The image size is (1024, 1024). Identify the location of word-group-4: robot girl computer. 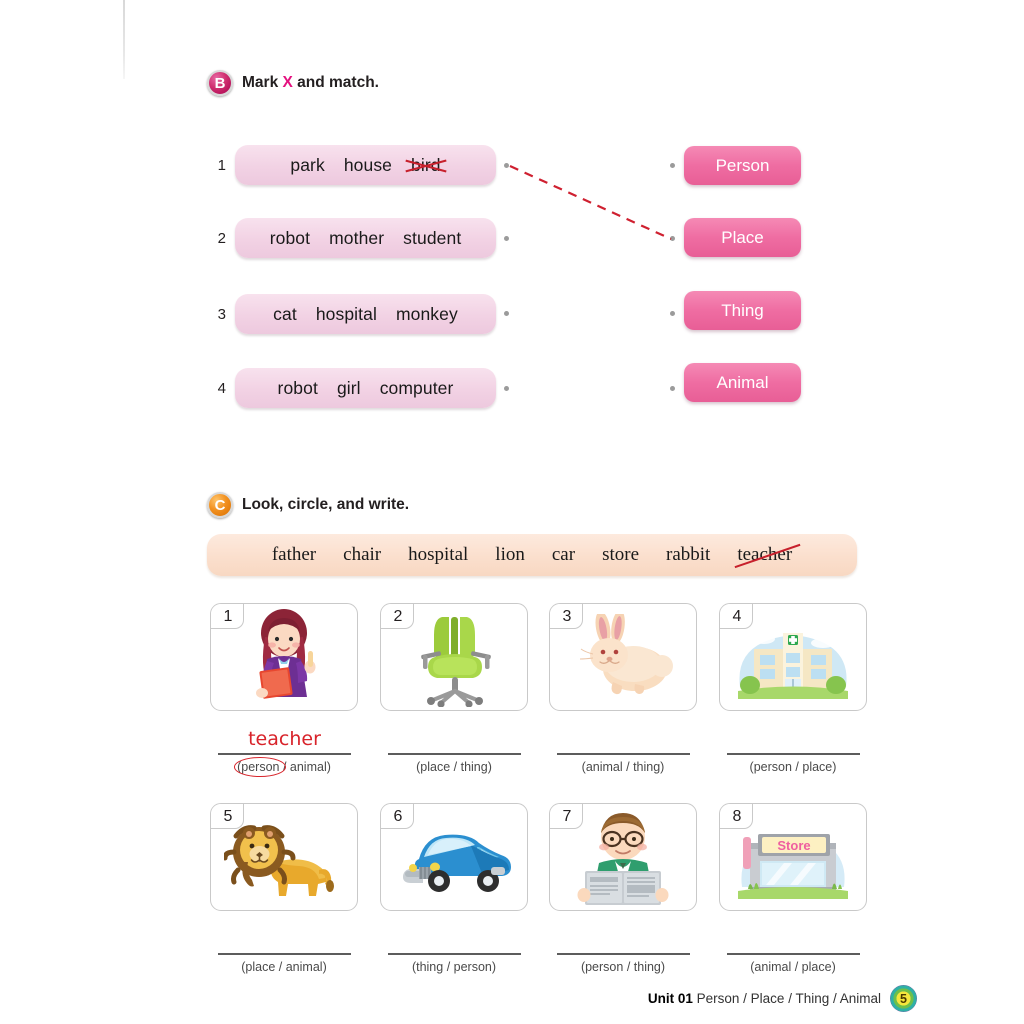
(365, 388).